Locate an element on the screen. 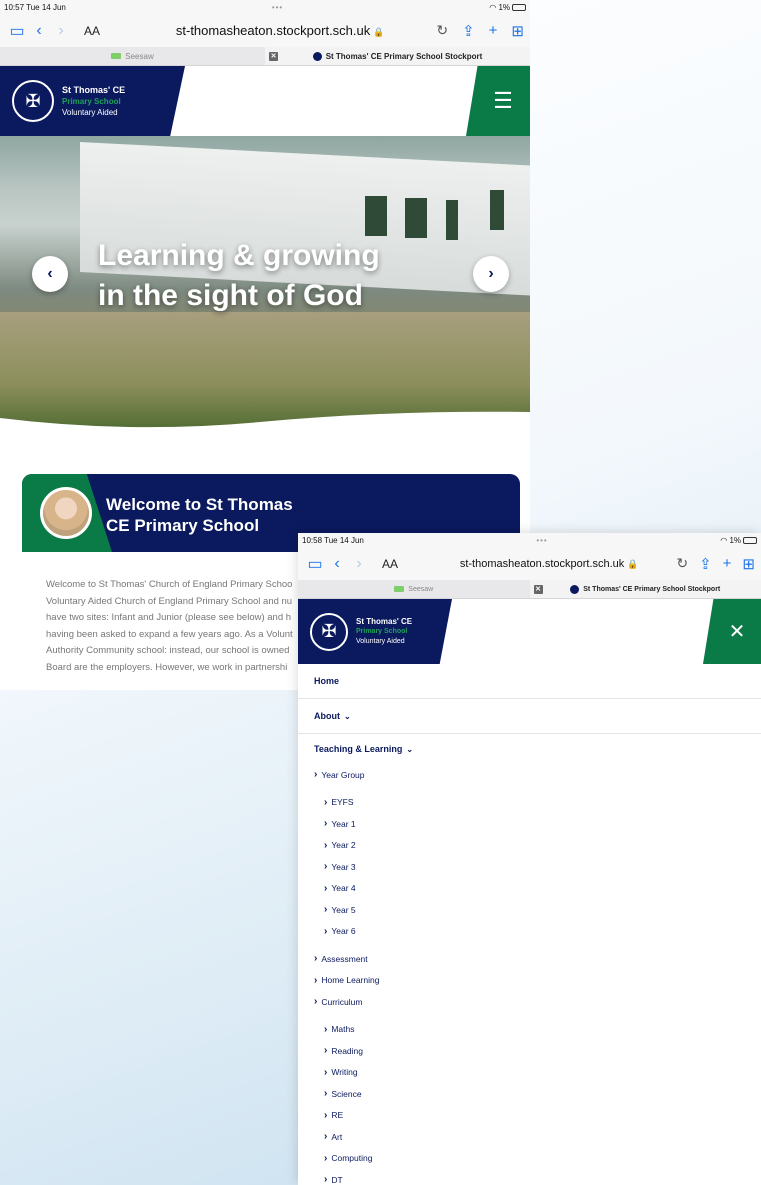 The image size is (761, 1185). carousel-next-button: › is located at coordinates (491, 274).